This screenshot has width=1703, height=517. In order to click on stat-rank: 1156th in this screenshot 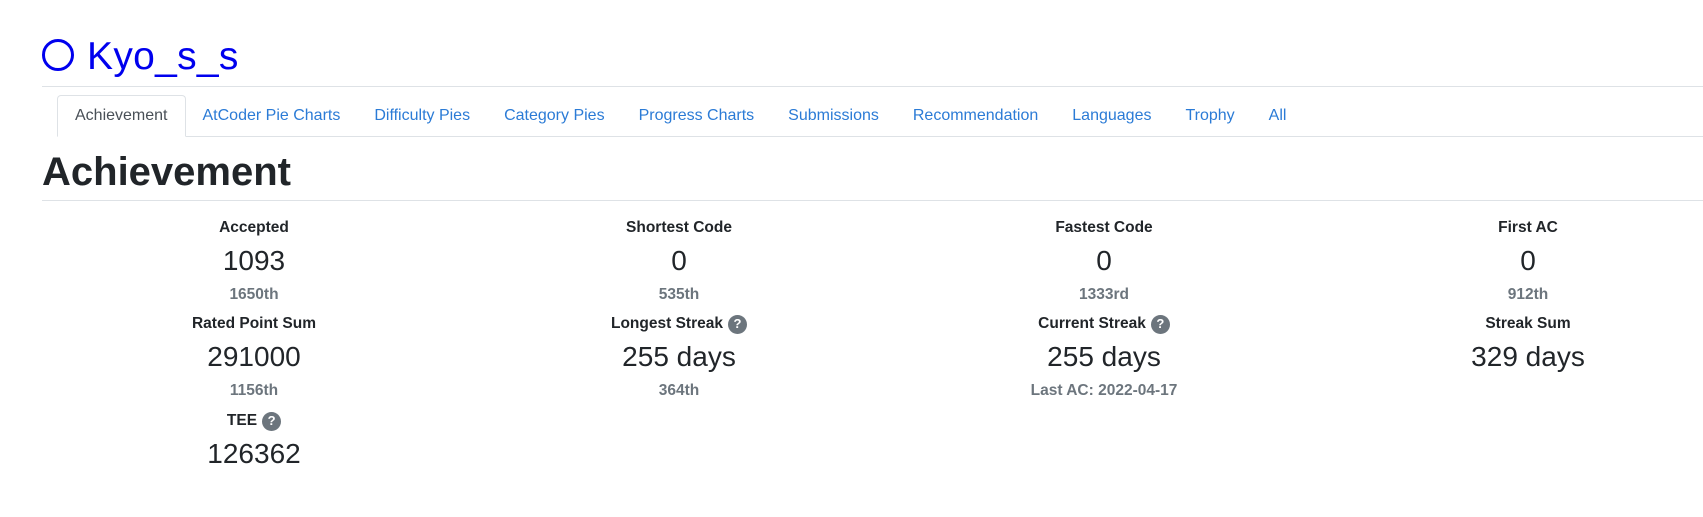, I will do `click(254, 390)`.